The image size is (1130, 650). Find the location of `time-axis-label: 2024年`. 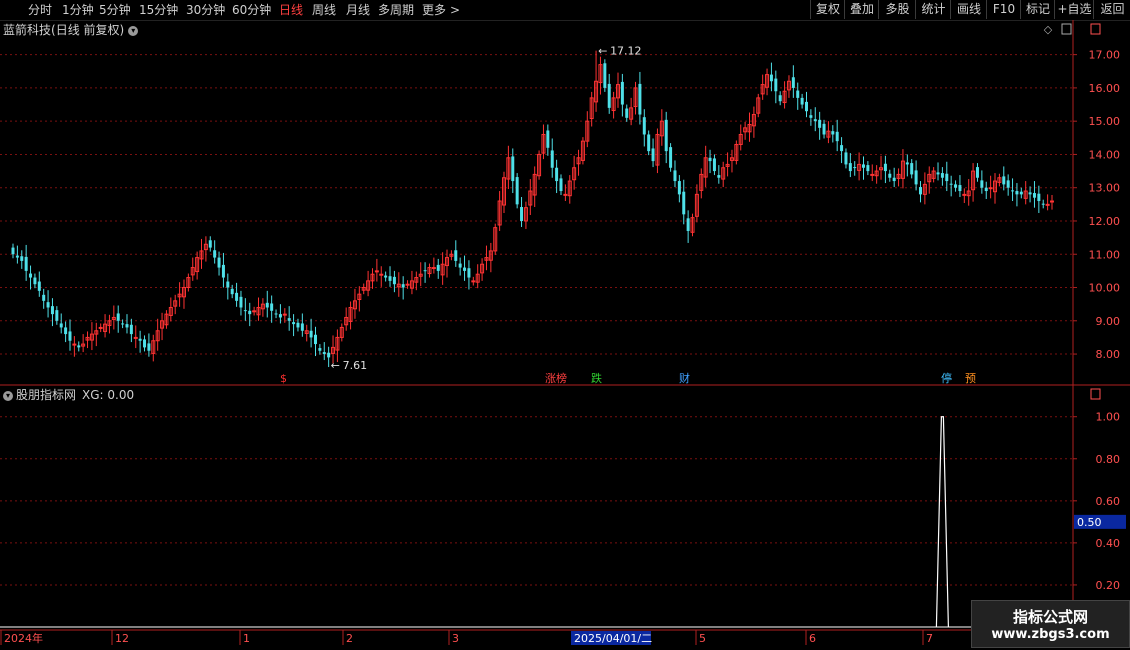

time-axis-label: 2024年 is located at coordinates (23, 638).